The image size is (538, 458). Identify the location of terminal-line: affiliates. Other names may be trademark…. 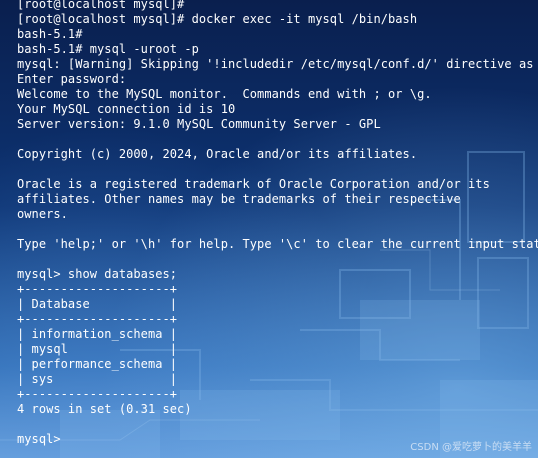
(239, 199).